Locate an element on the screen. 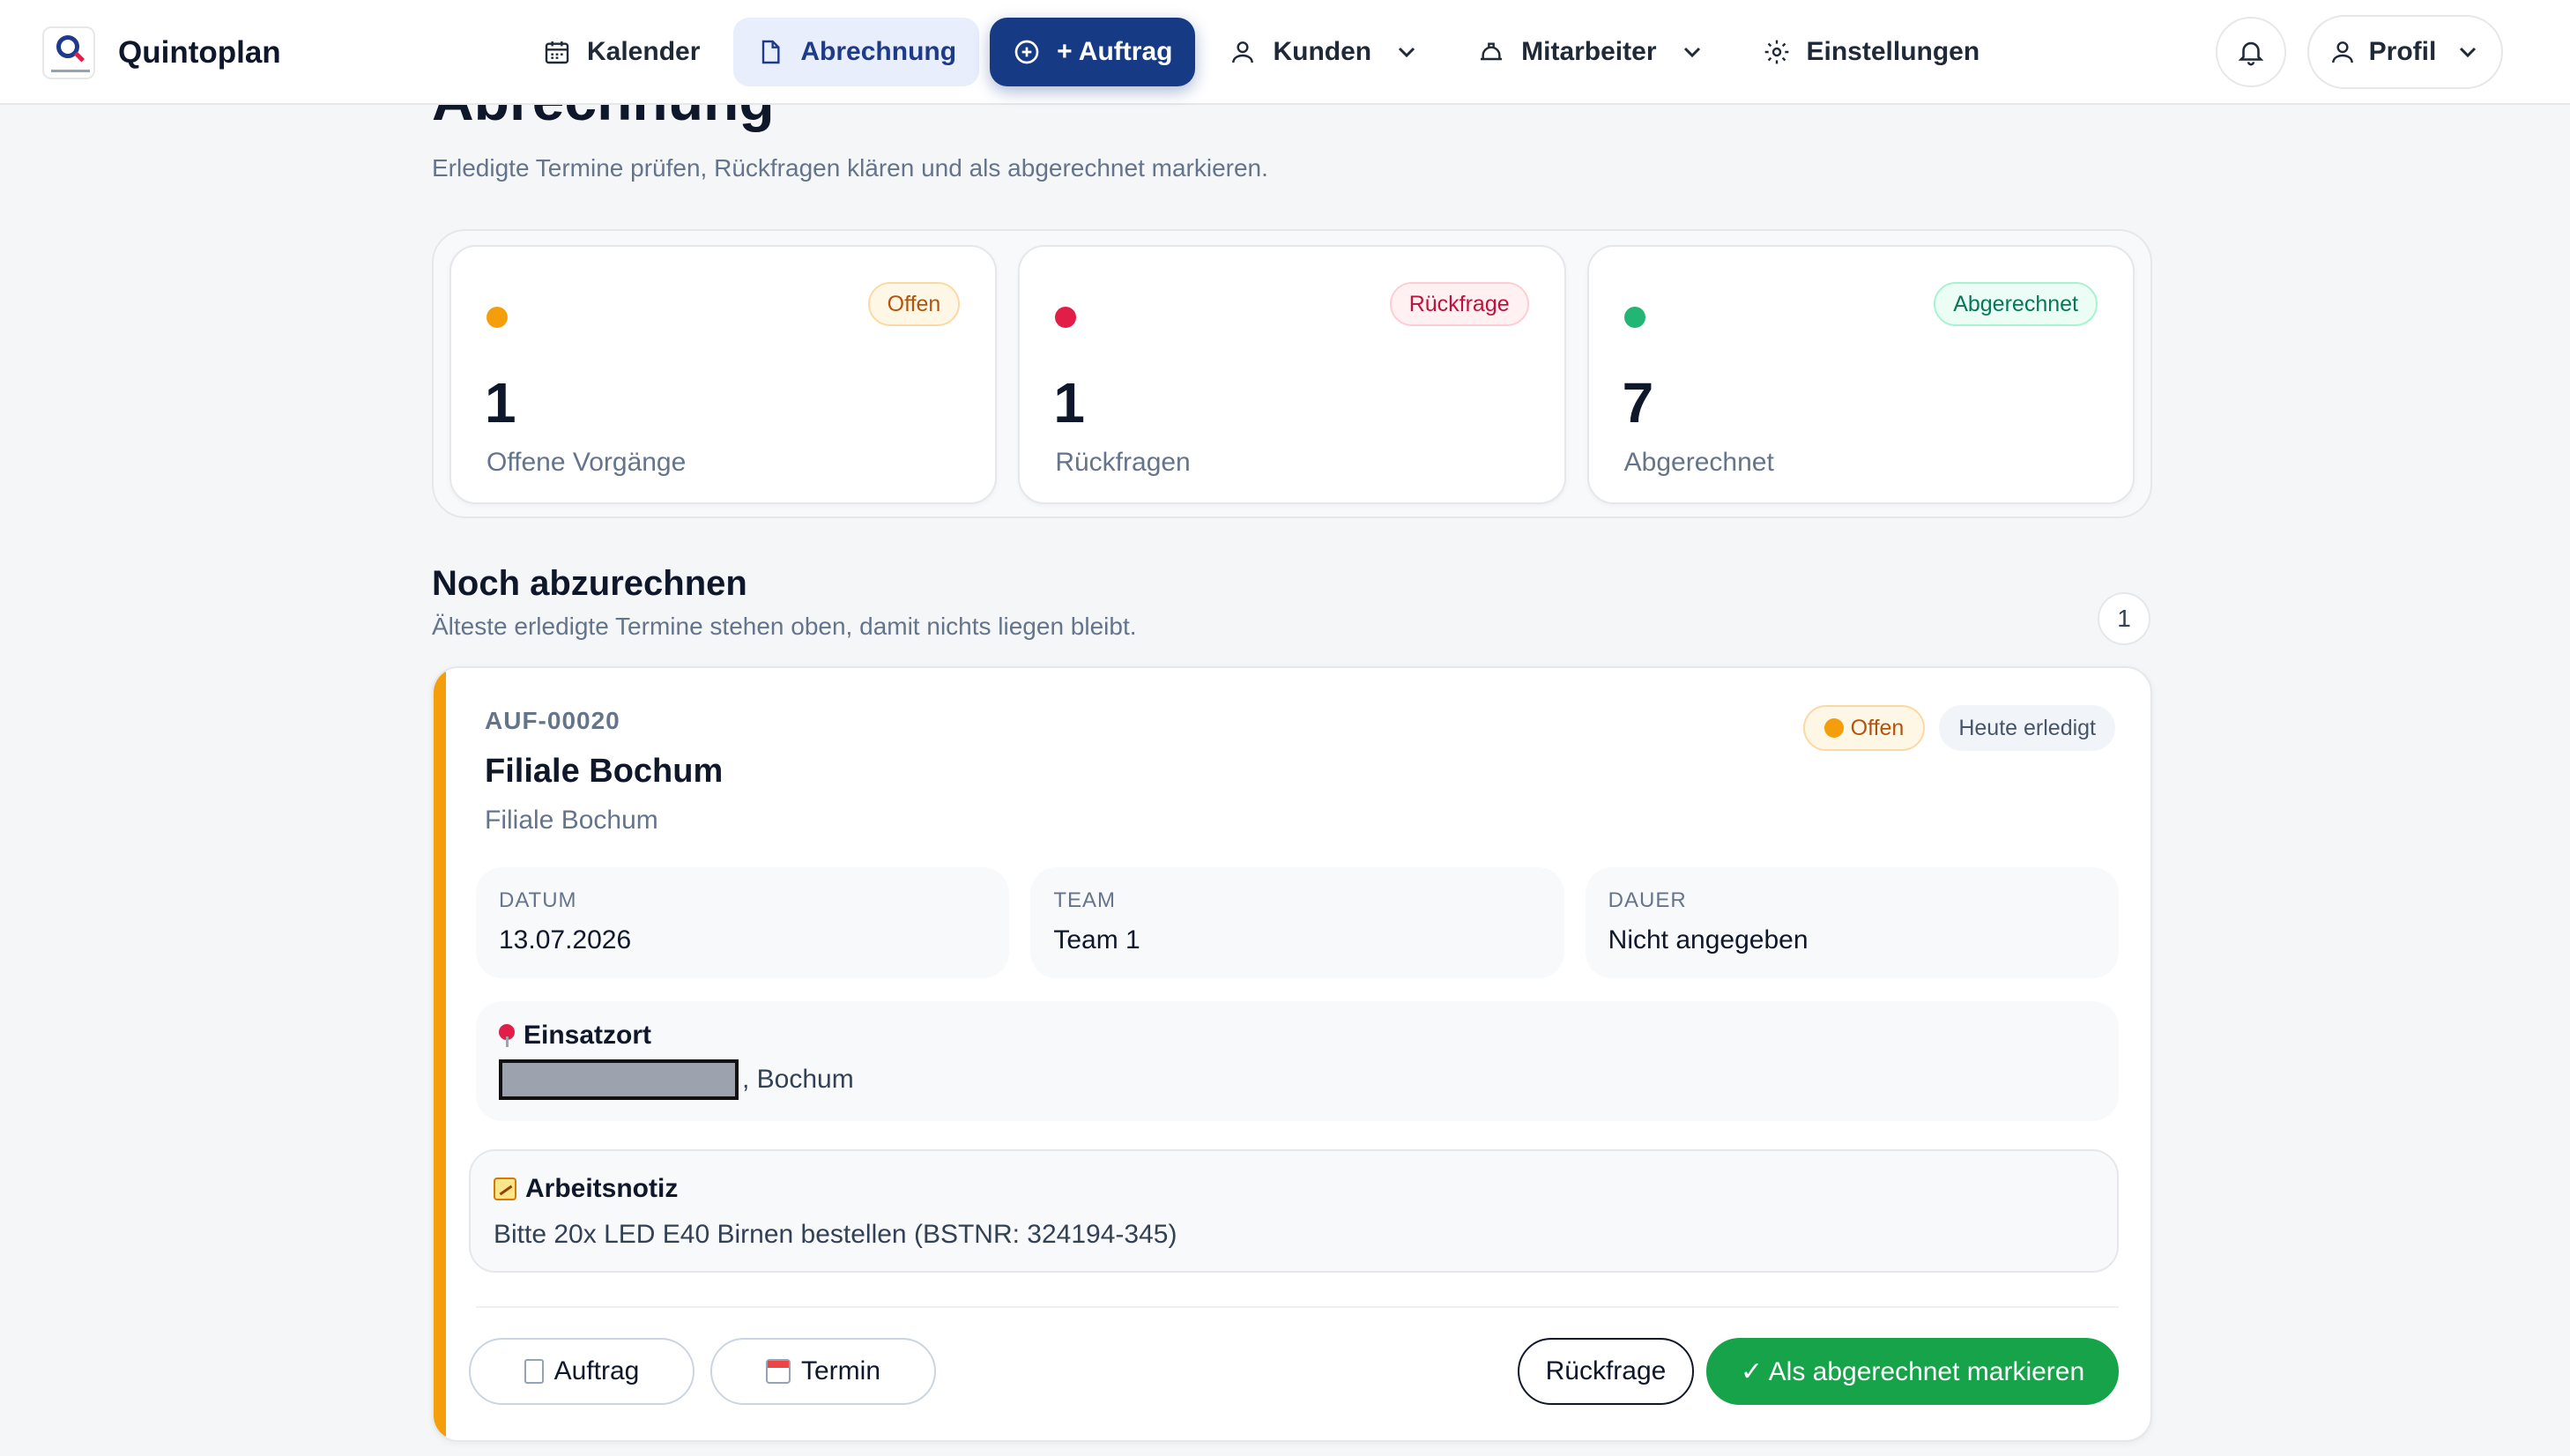 The width and height of the screenshot is (2570, 1456). stat-card-offen: Offen 1 Offene Vorgänge is located at coordinates (723, 374).